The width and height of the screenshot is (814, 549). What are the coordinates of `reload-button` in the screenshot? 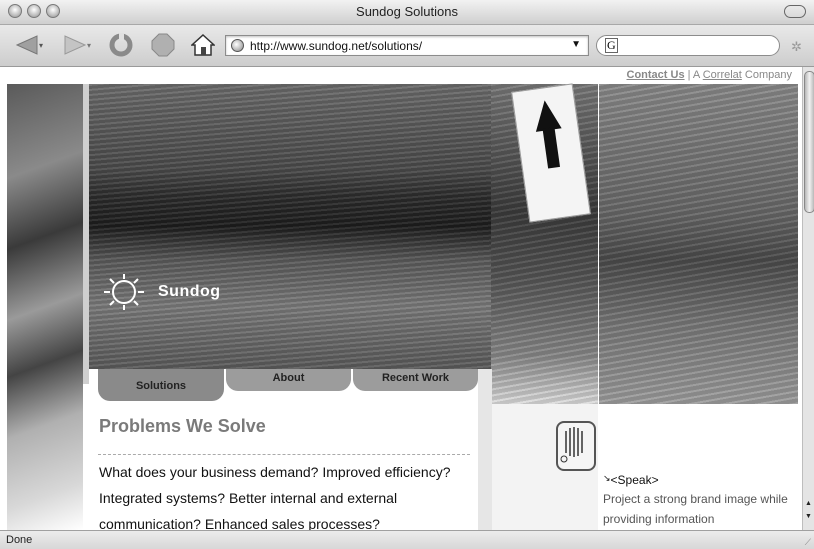 It's located at (121, 45).